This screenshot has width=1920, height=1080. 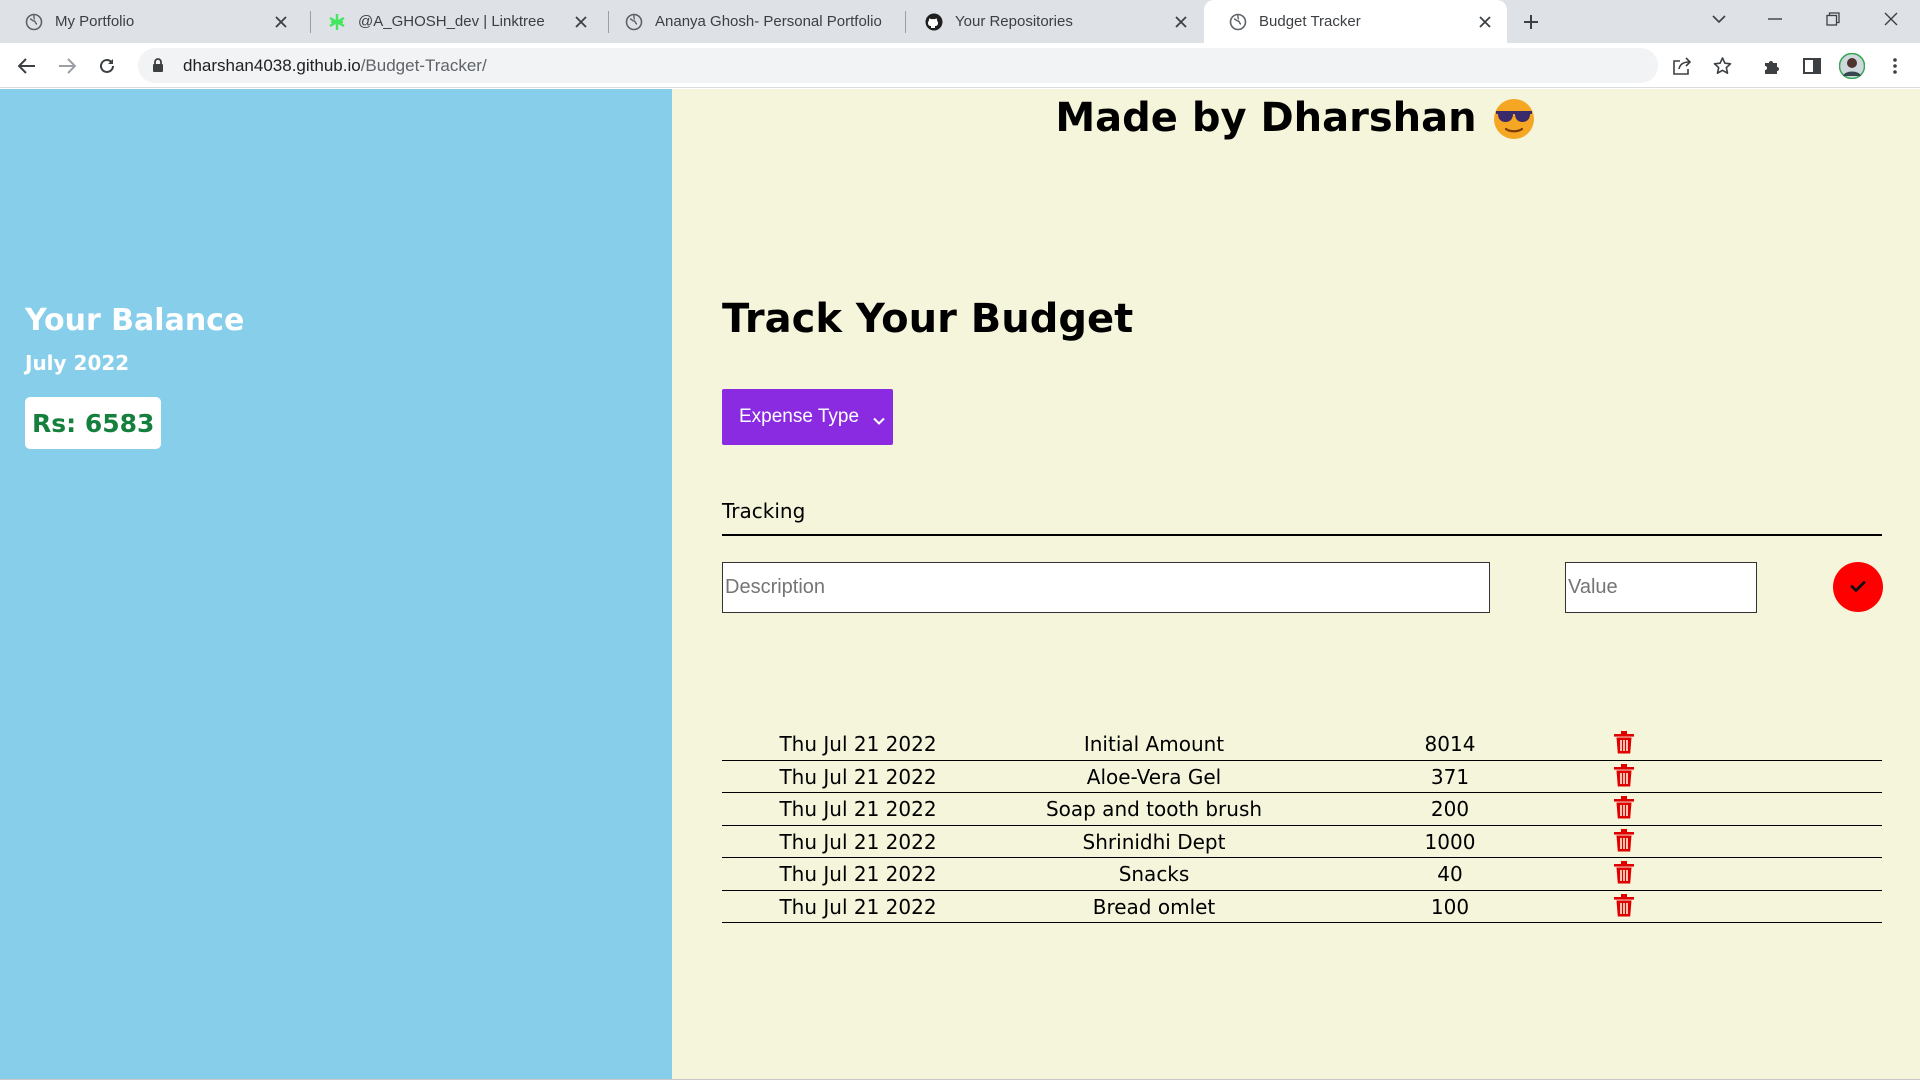 I want to click on tab-linktree: @A_GHOSH_dev | Linktree, so click(x=453, y=21).